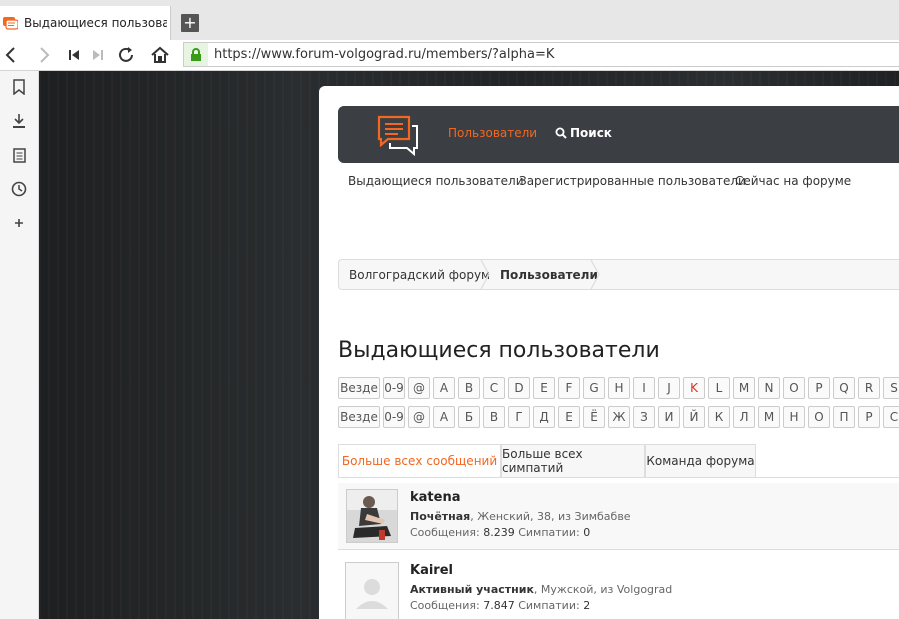  I want to click on forward-button, so click(44, 55).